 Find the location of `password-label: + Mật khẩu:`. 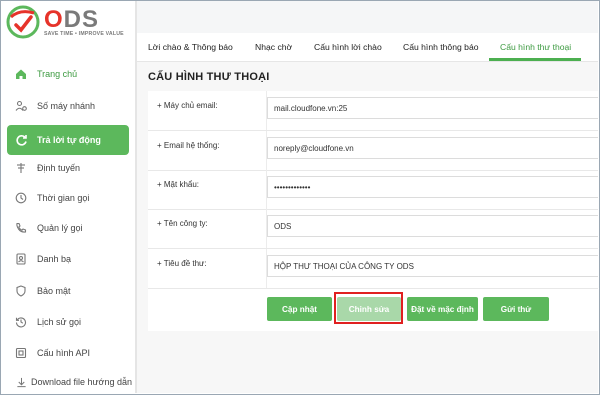

password-label: + Mật khẩu: is located at coordinates (178, 184).